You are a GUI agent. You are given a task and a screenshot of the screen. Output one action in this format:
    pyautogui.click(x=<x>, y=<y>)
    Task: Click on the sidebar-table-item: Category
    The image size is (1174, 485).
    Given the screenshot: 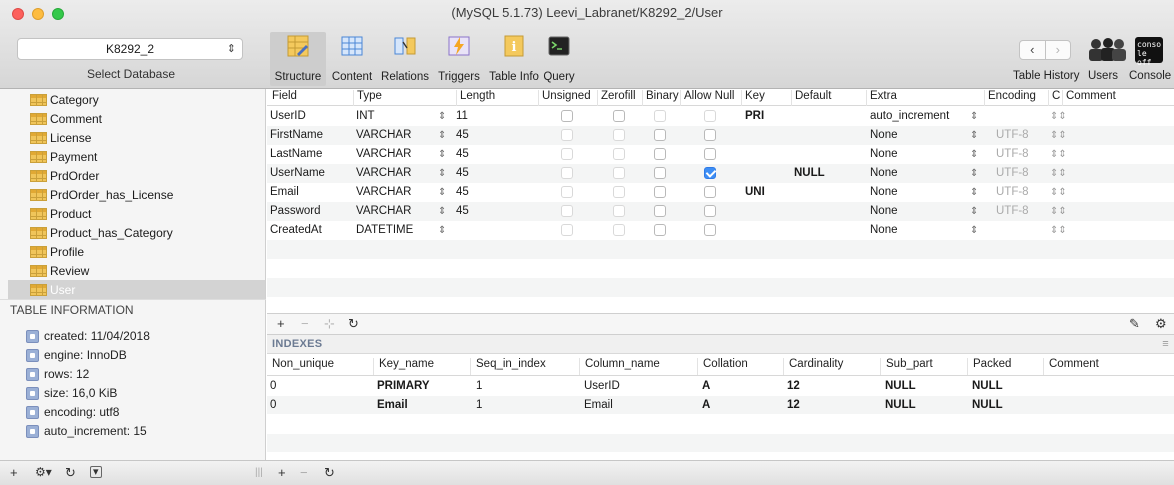 What is the action you would take?
    pyautogui.click(x=136, y=99)
    